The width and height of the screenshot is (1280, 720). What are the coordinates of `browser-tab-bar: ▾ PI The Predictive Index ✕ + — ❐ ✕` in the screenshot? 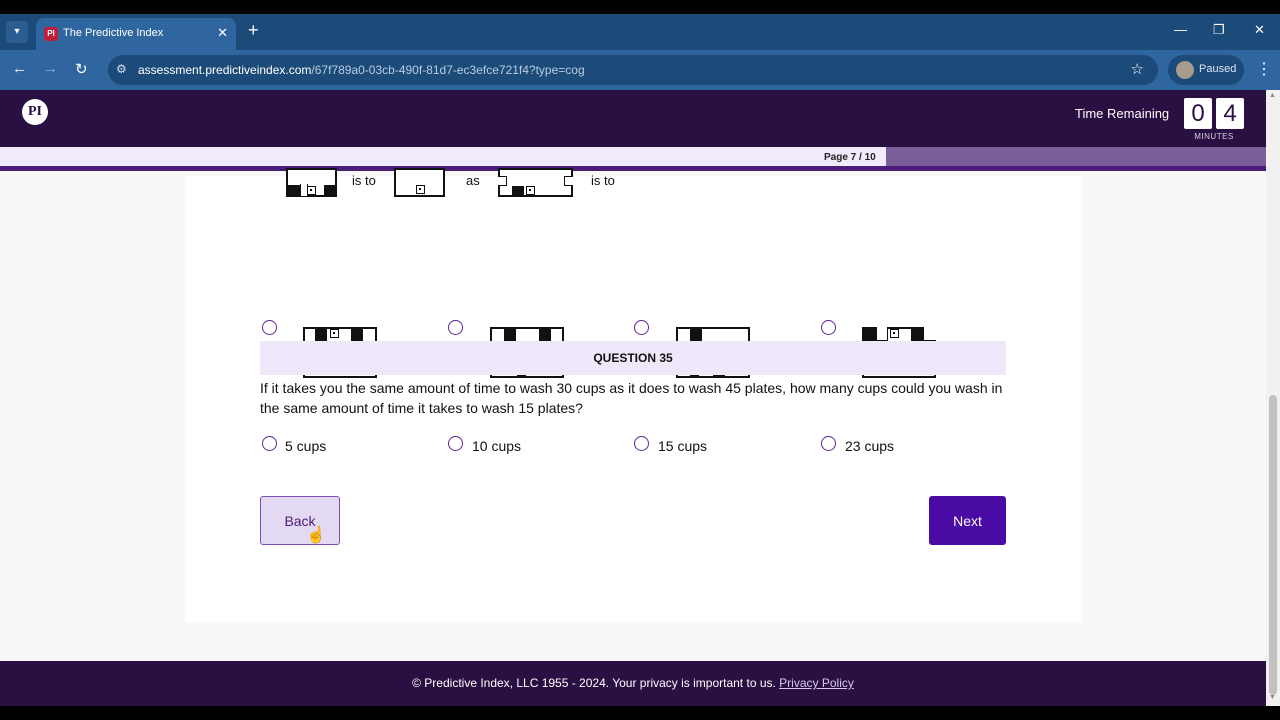 It's located at (640, 32).